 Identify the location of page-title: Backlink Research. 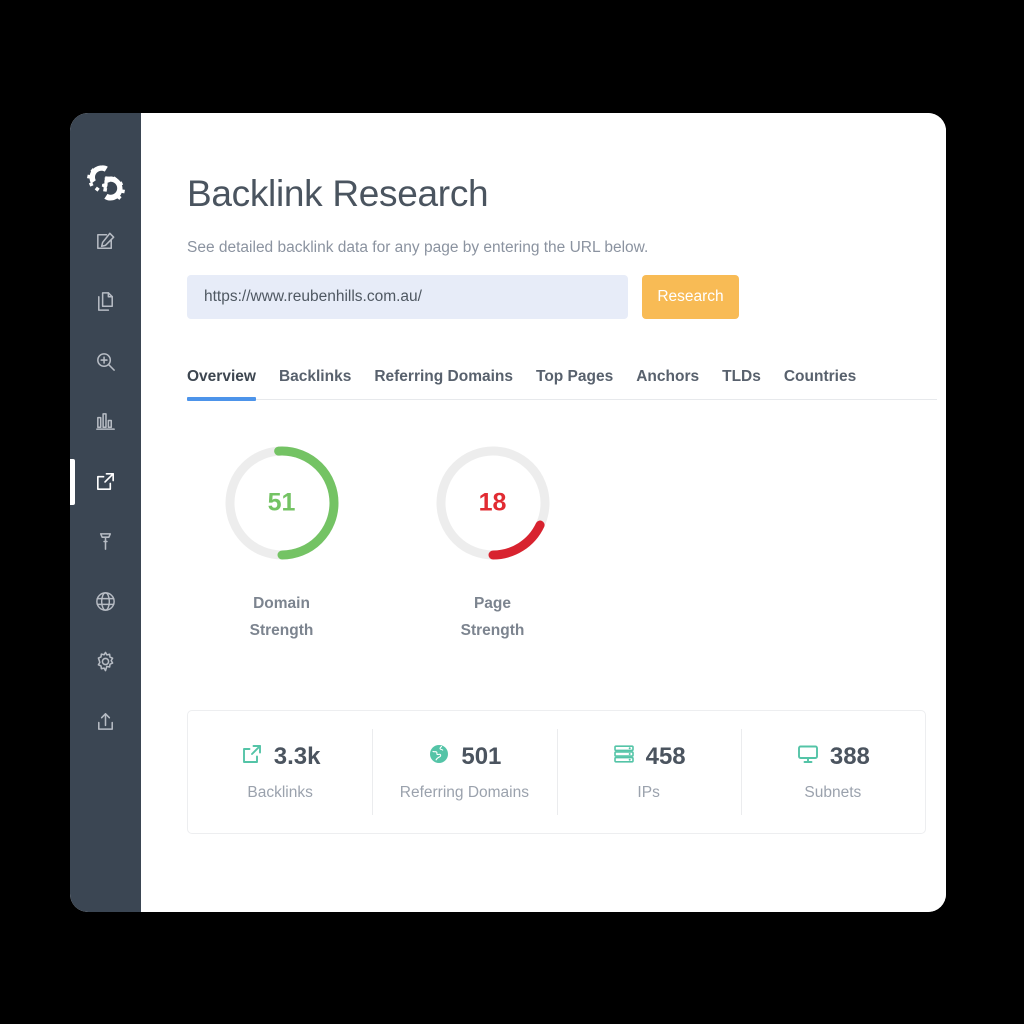
(338, 193).